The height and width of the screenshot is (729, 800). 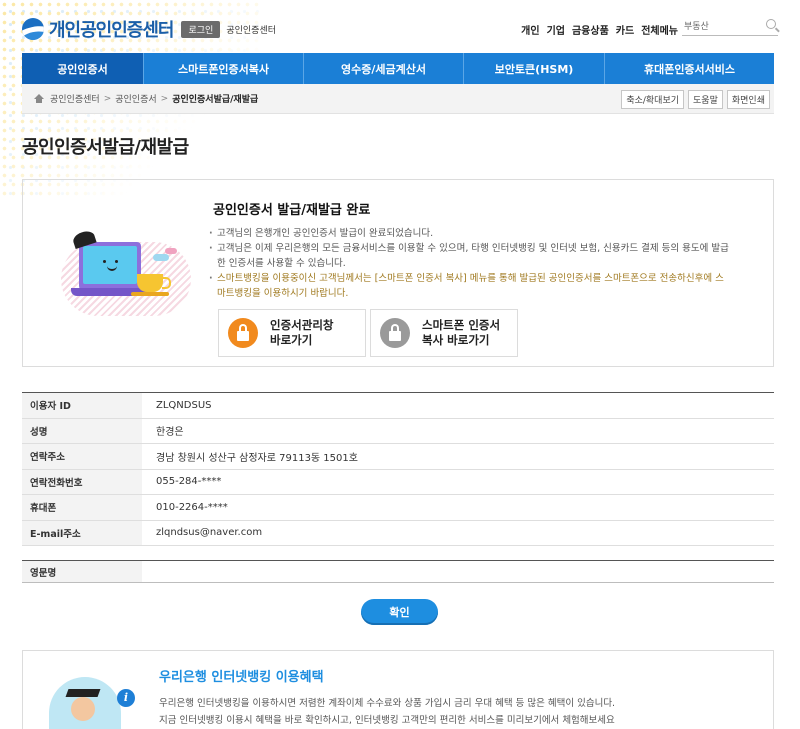 I want to click on top-link-business: 기업, so click(x=556, y=29).